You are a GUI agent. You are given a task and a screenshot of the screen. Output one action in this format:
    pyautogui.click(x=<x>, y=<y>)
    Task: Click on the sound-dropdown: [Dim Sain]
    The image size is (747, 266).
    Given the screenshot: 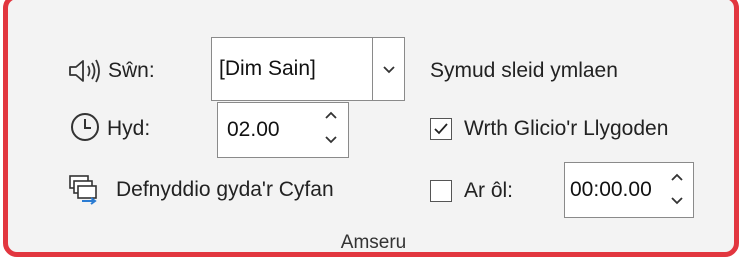 What is the action you would take?
    pyautogui.click(x=308, y=69)
    